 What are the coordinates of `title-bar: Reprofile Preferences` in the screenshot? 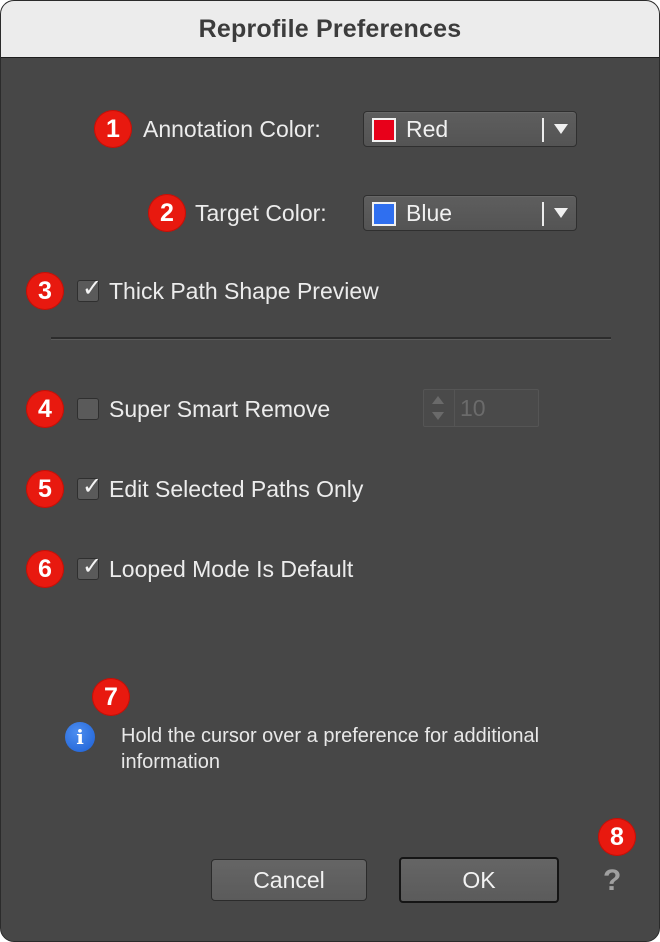 It's located at (330, 29).